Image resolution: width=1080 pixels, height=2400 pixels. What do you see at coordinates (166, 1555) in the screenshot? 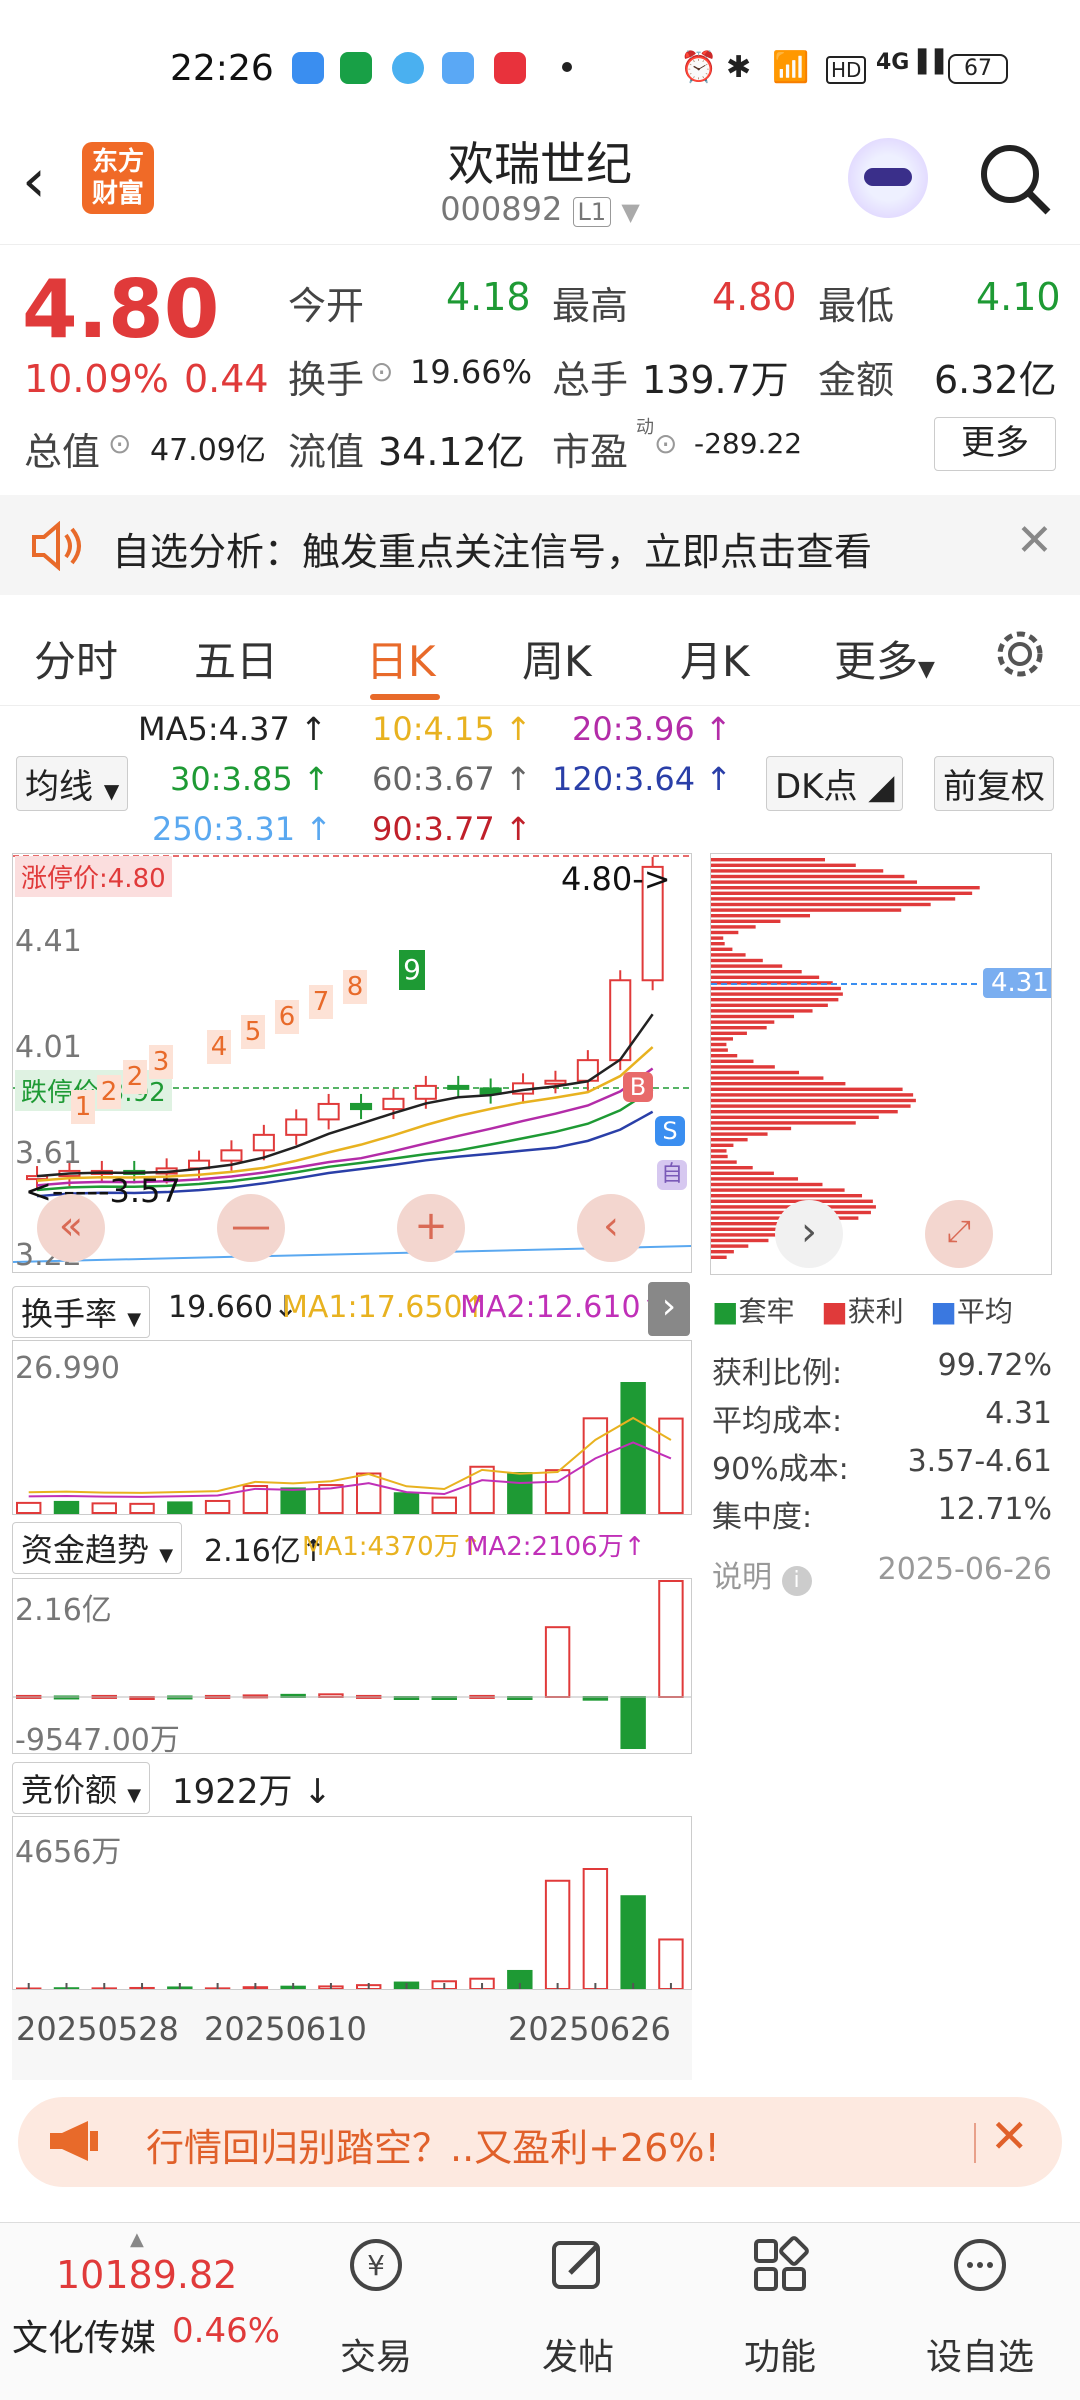
I see `chevron-down-icon: ▼` at bounding box center [166, 1555].